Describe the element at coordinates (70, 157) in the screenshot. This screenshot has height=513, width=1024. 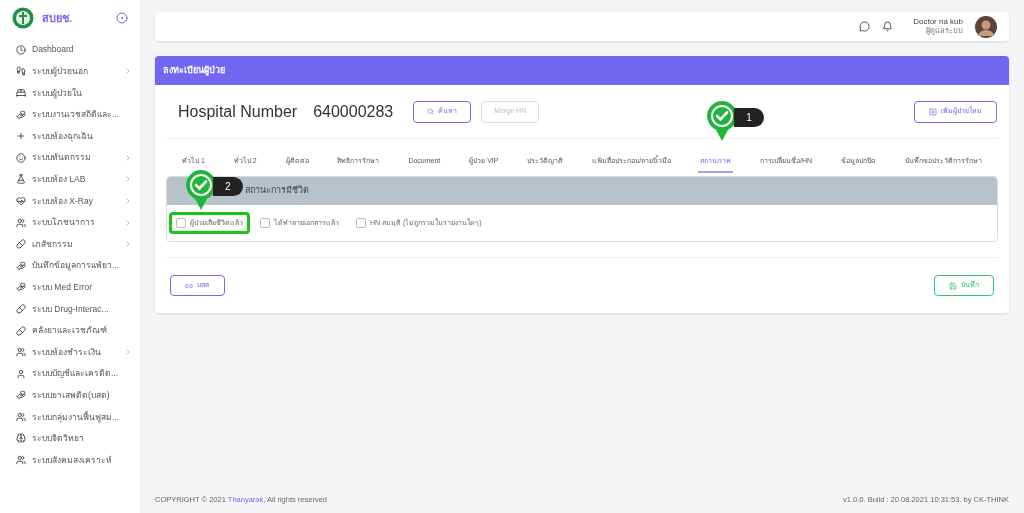
I see `sidebar-item: ระบบทันตกรรม` at that location.